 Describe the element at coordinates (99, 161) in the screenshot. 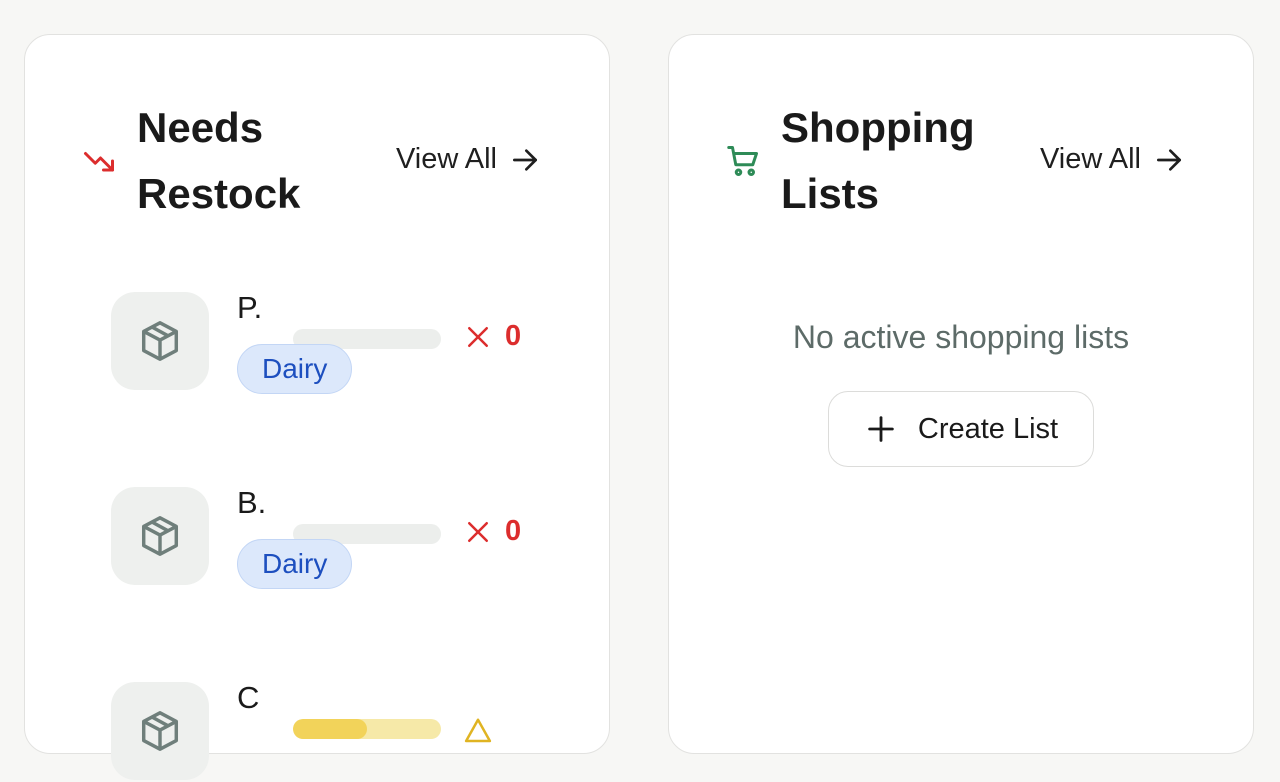

I see `trending-down-icon` at that location.